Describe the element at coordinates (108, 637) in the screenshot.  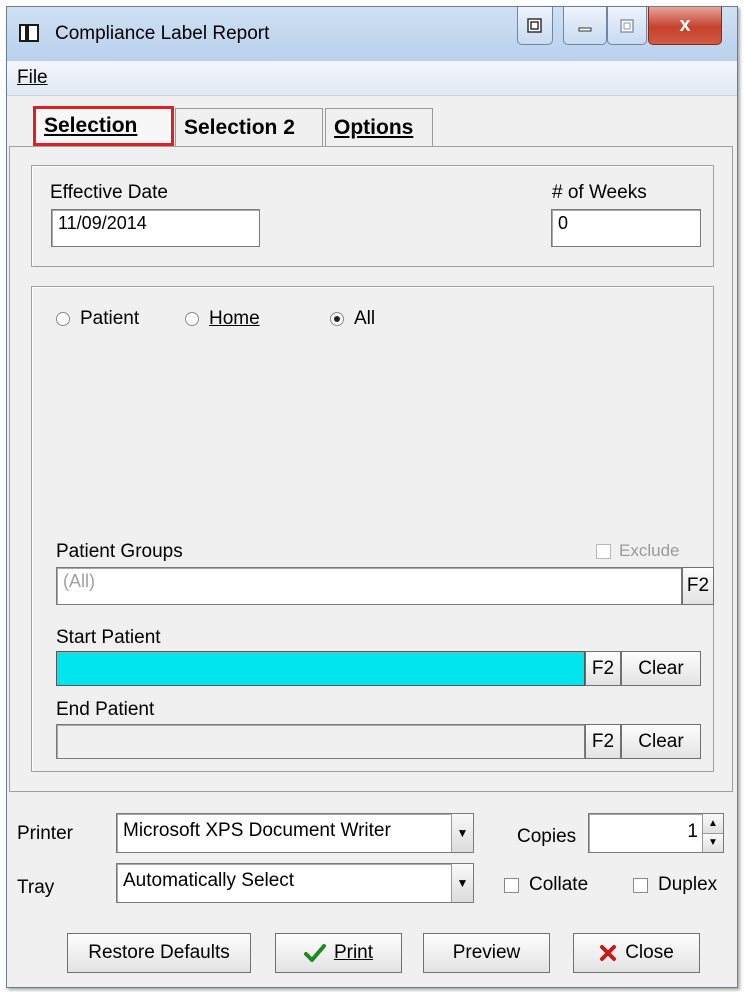
I see `start-patient-label: Start Patient` at that location.